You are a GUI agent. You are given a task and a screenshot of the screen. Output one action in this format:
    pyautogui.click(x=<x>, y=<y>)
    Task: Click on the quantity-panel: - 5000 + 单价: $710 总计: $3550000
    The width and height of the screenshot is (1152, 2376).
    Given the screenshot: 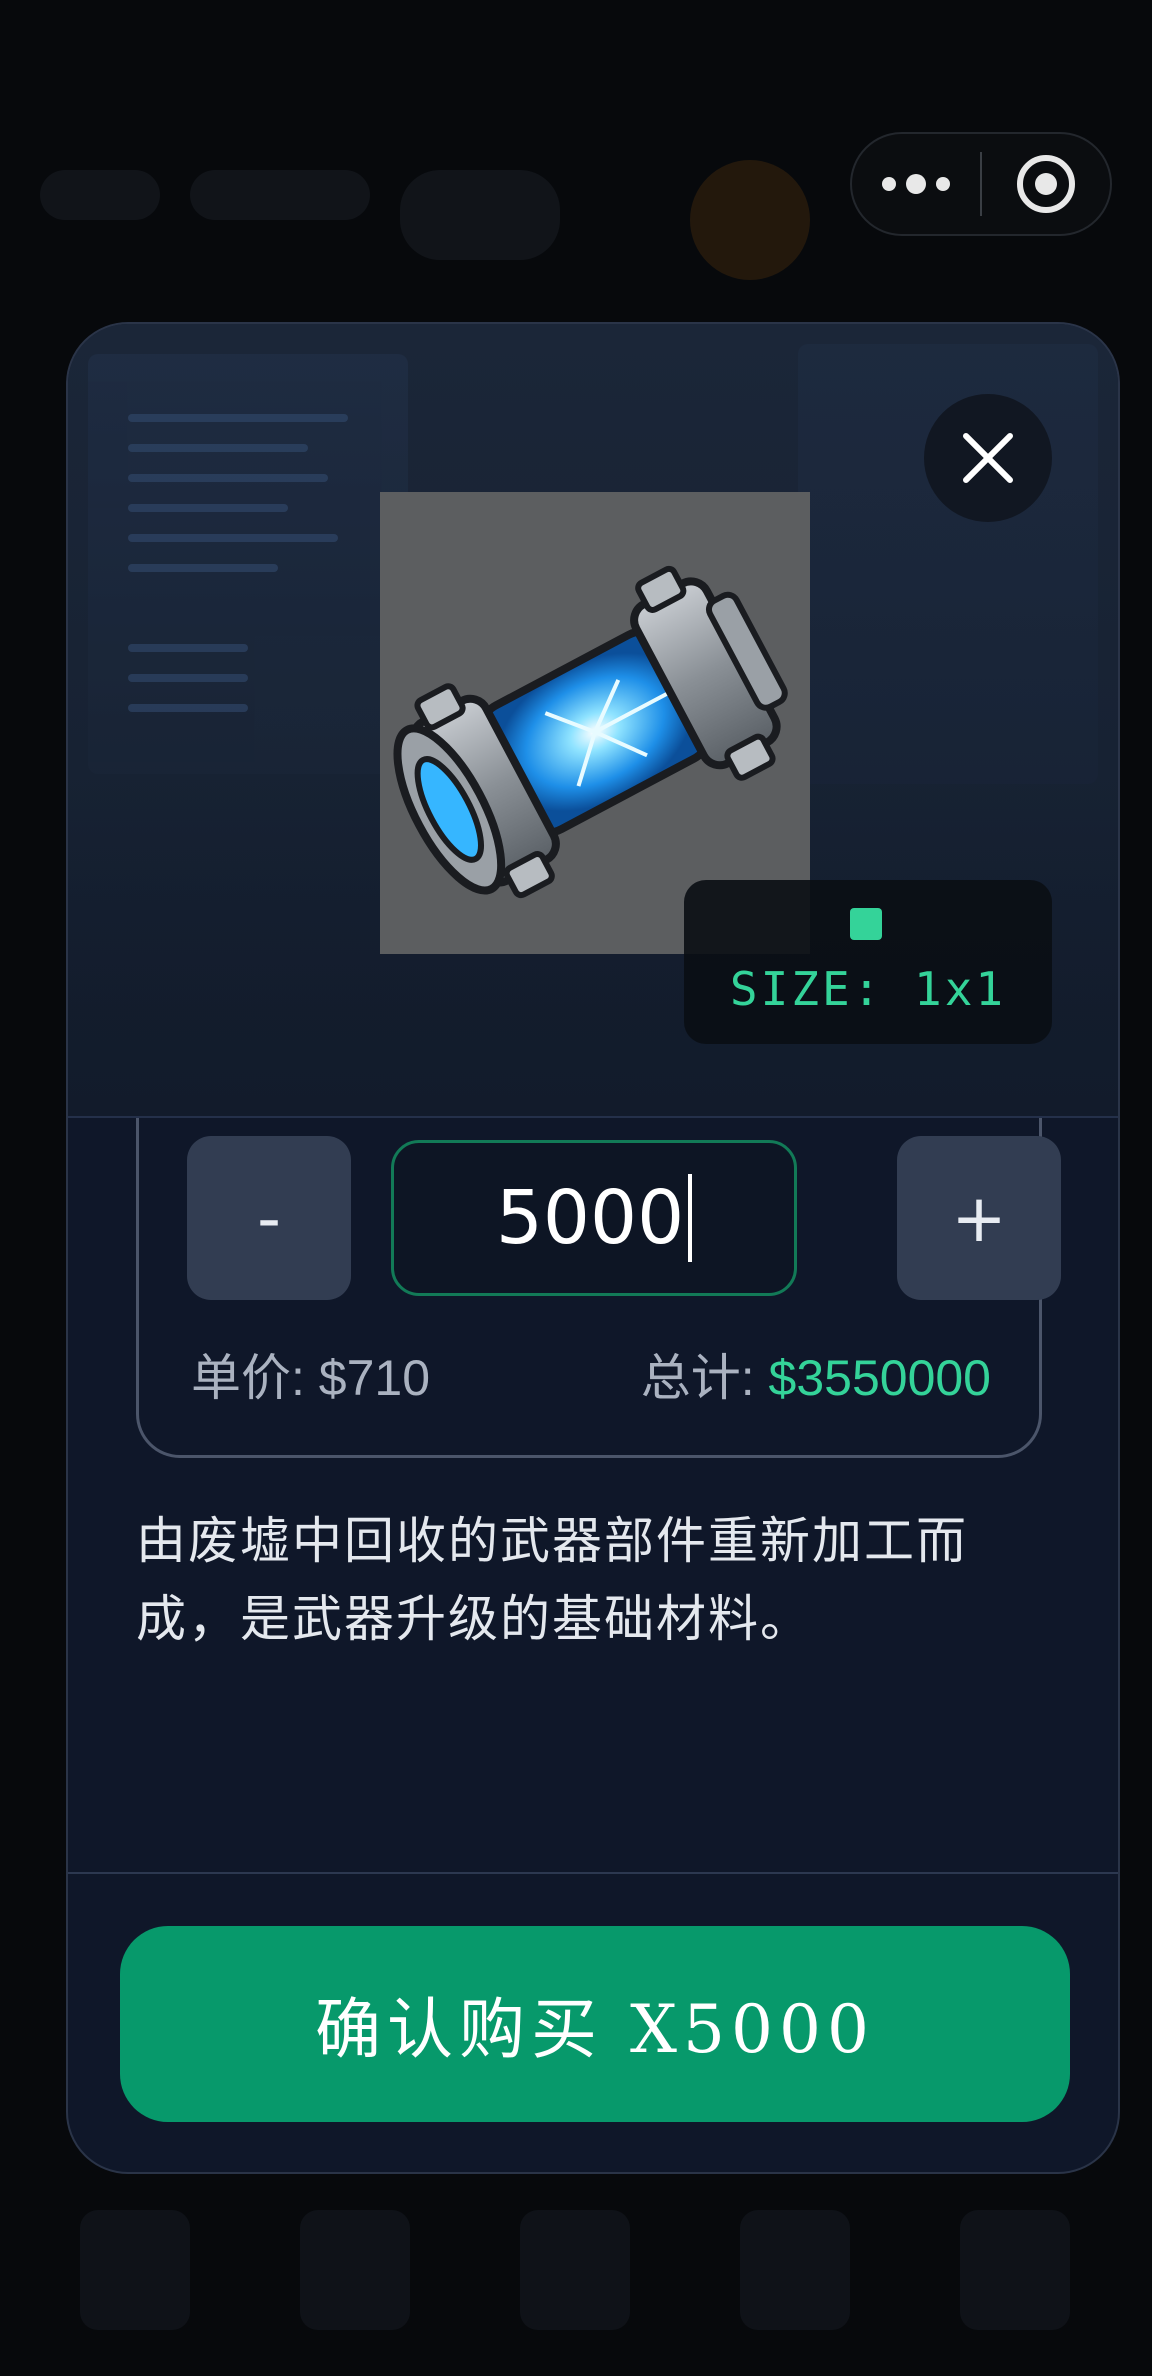 What is the action you would take?
    pyautogui.click(x=598, y=1288)
    